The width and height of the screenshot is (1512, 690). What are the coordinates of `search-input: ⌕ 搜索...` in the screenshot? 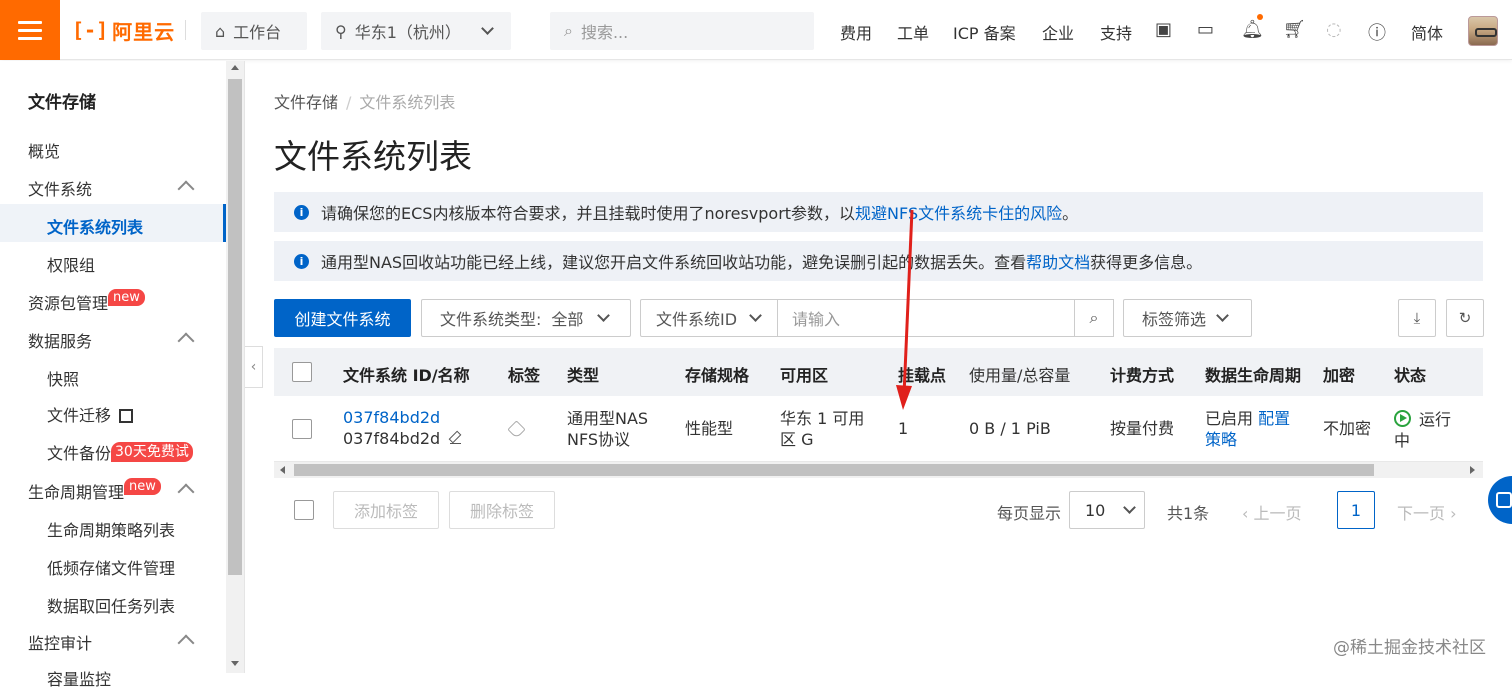 It's located at (682, 31).